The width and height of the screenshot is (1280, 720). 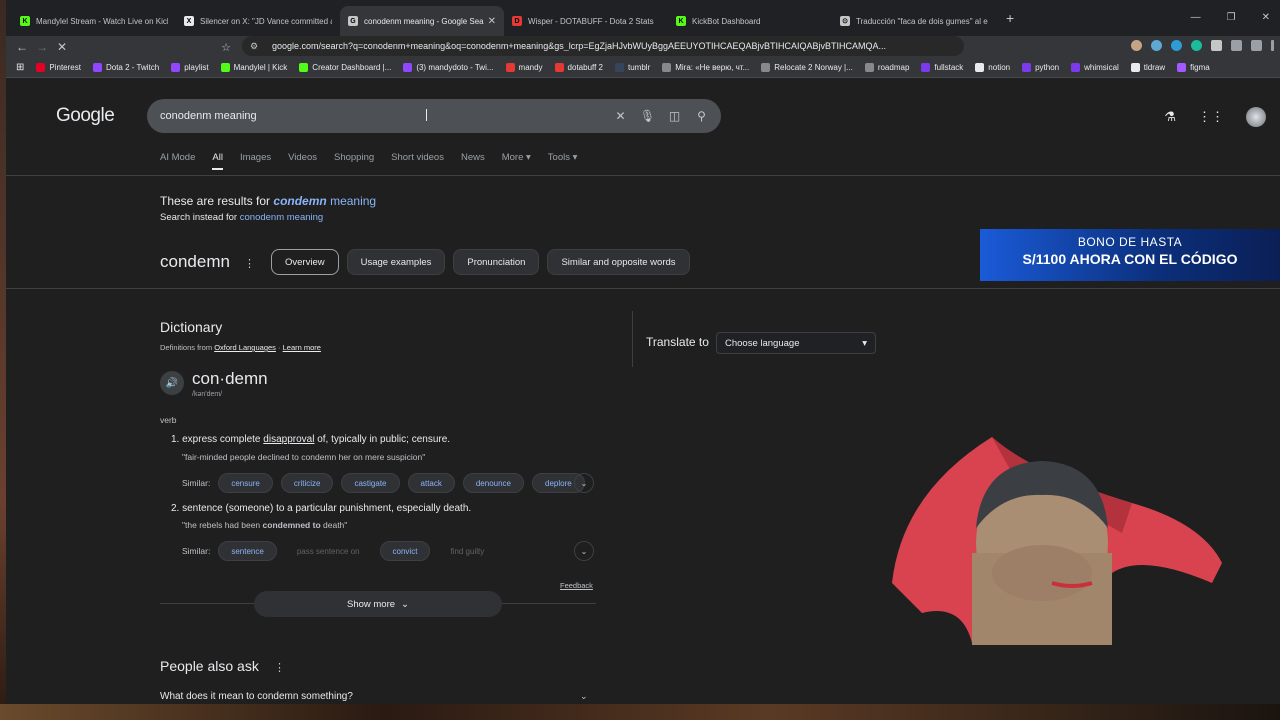 I want to click on bookmark-item: python, so click(x=1040, y=67).